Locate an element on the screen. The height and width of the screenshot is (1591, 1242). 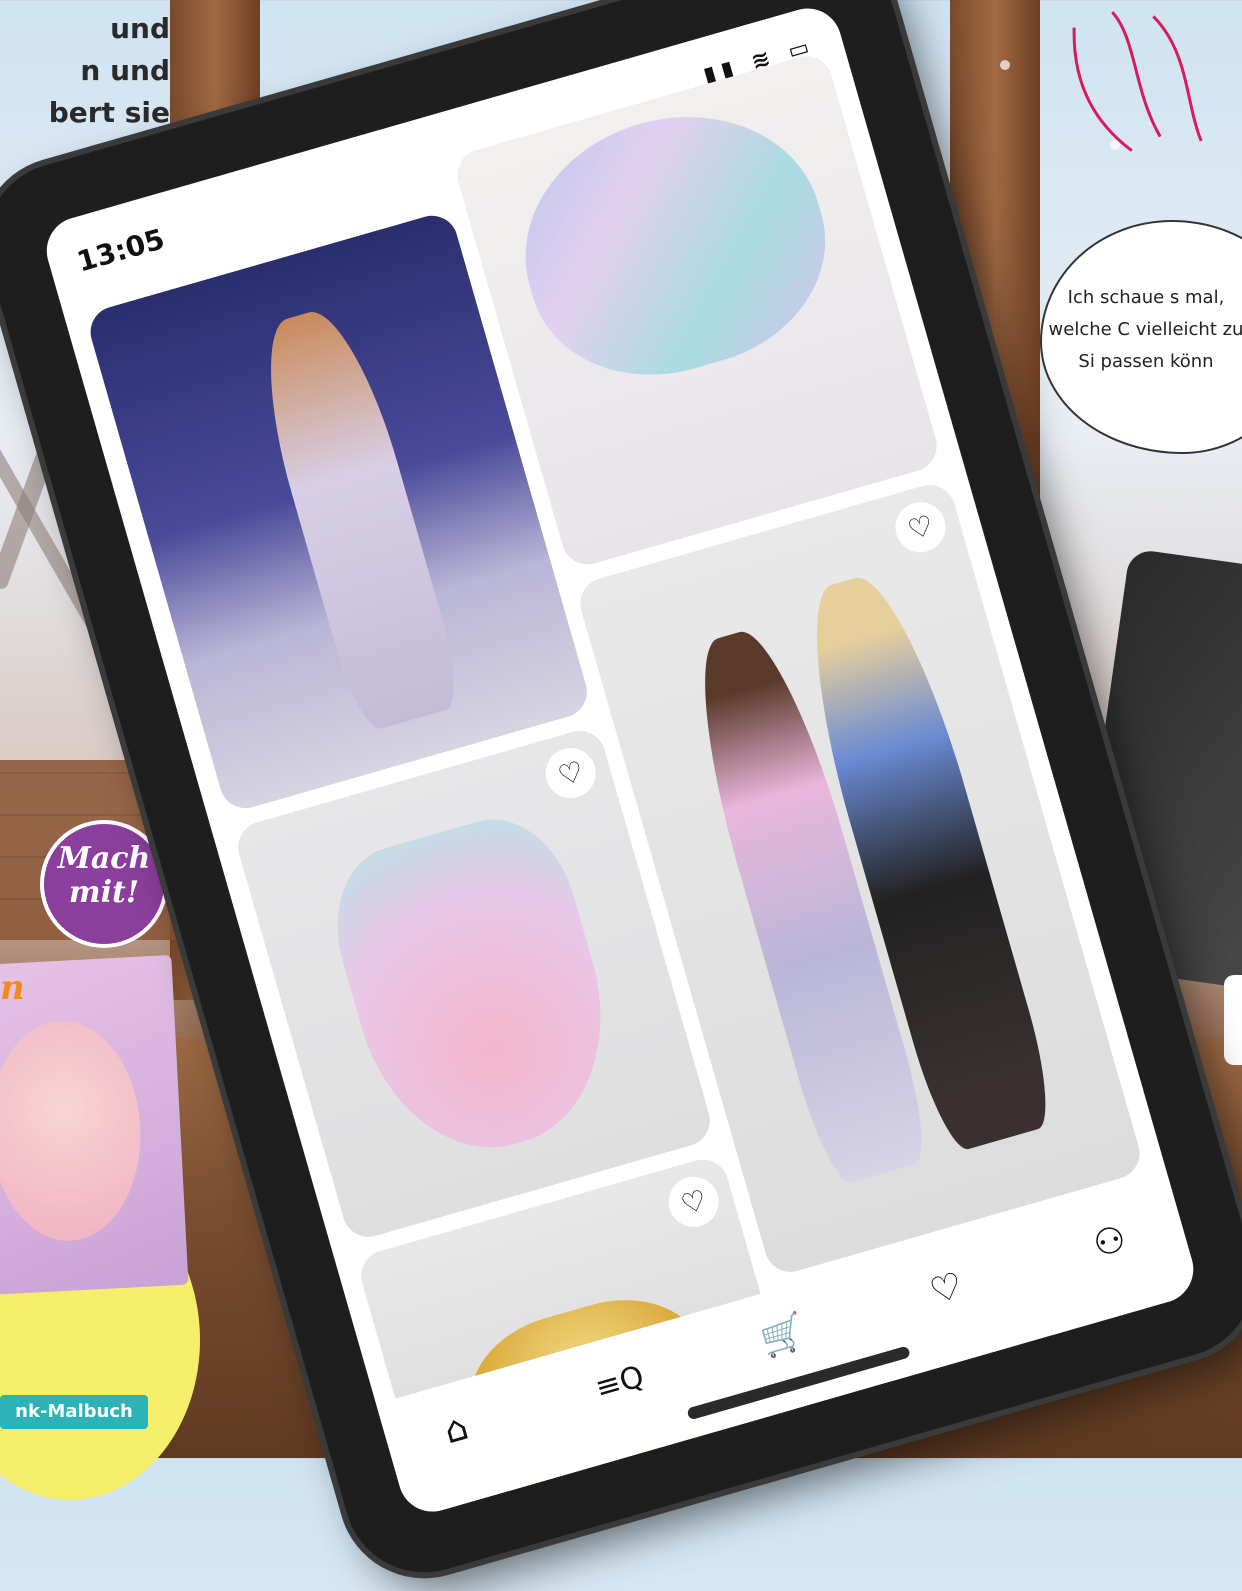
signature-scribble is located at coordinates (1132, 84).